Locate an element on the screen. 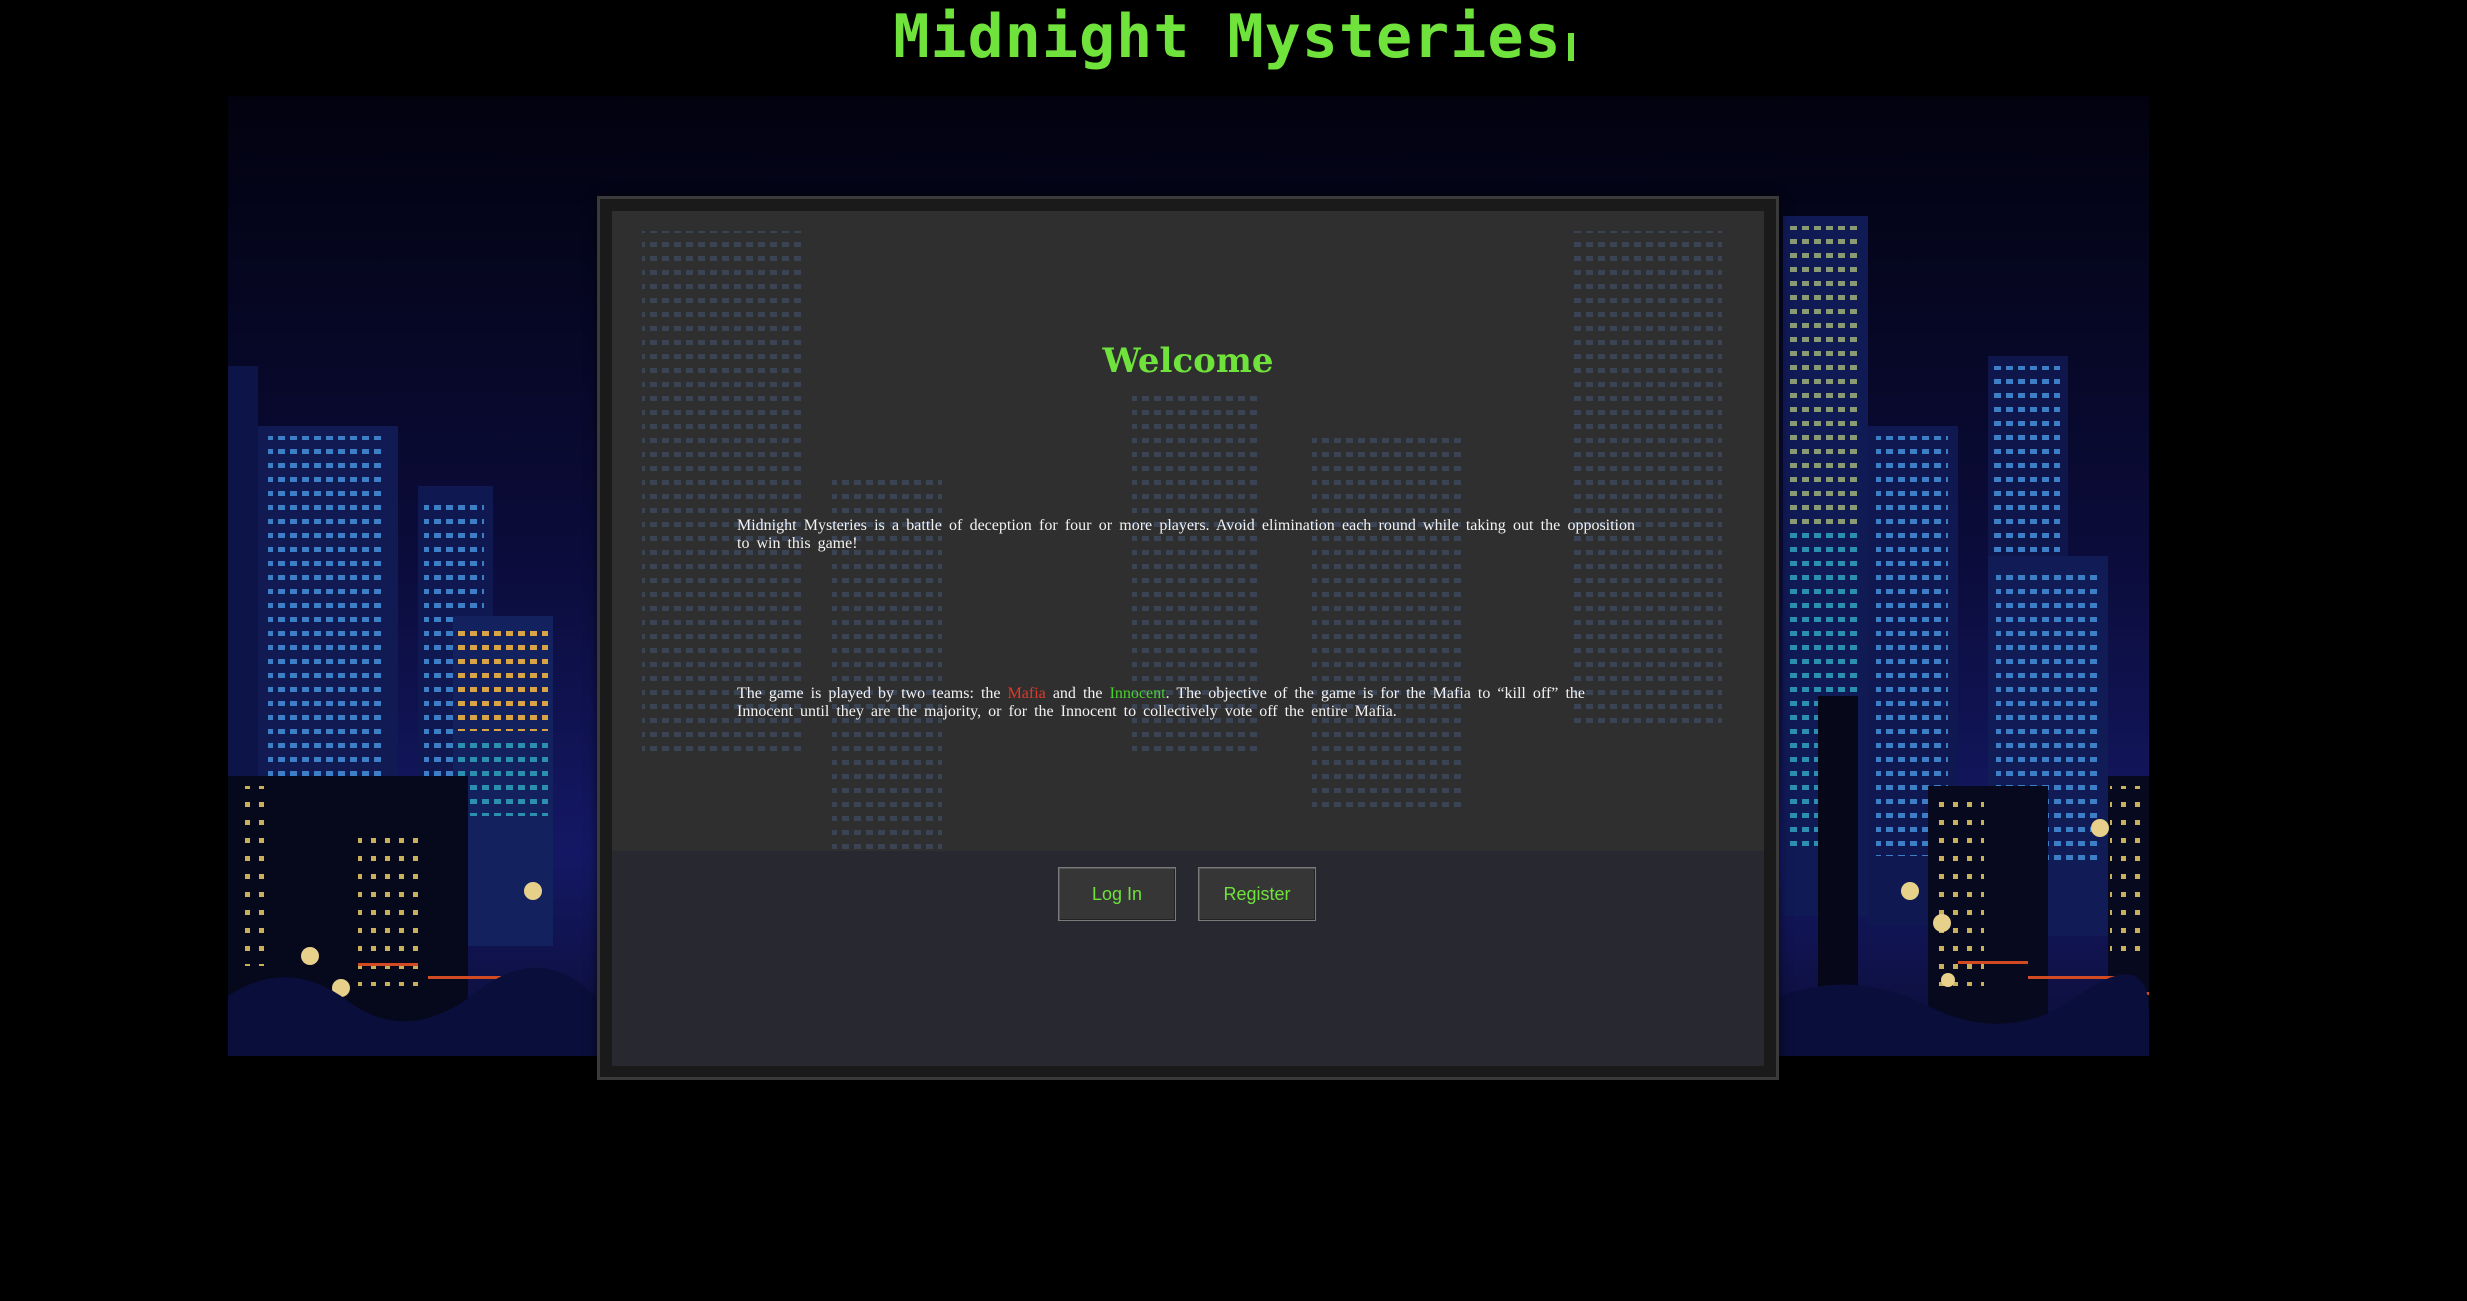 The height and width of the screenshot is (1301, 2467). site-title: Midnight Mysteries is located at coordinates (1233, 37).